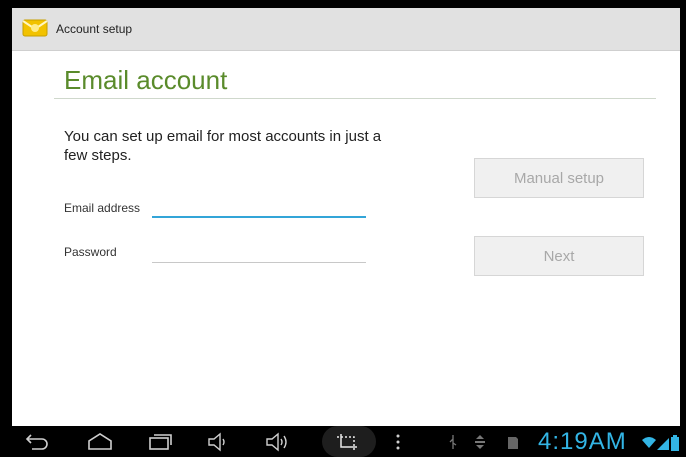  I want to click on right-black-strip, so click(683, 217).